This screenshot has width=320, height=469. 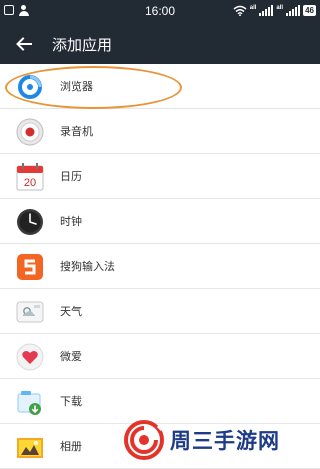 I want to click on app-label: 日历, so click(x=71, y=176).